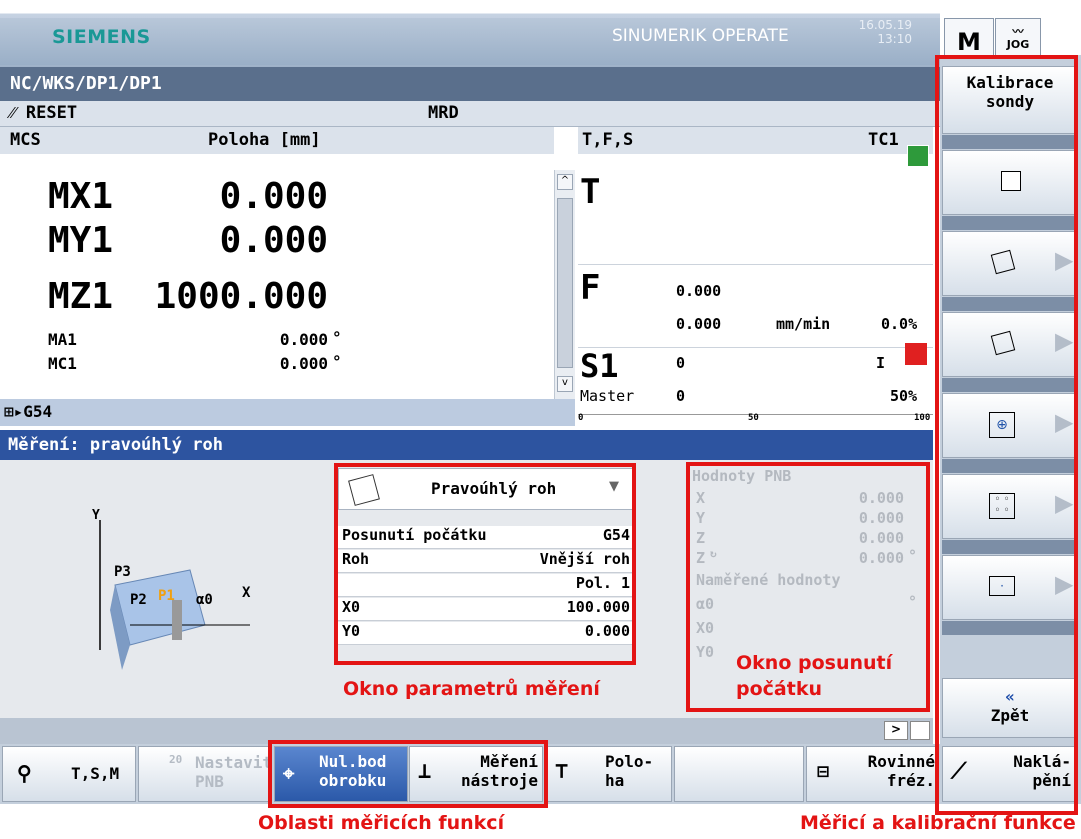  What do you see at coordinates (62, 339) in the screenshot?
I see `axis-name: MA1` at bounding box center [62, 339].